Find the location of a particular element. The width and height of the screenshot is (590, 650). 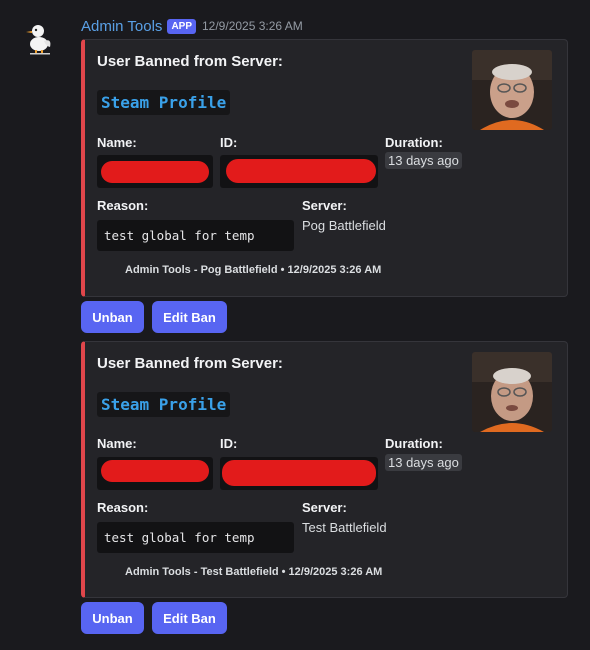

server-value: Test Battlefield is located at coordinates (344, 527).